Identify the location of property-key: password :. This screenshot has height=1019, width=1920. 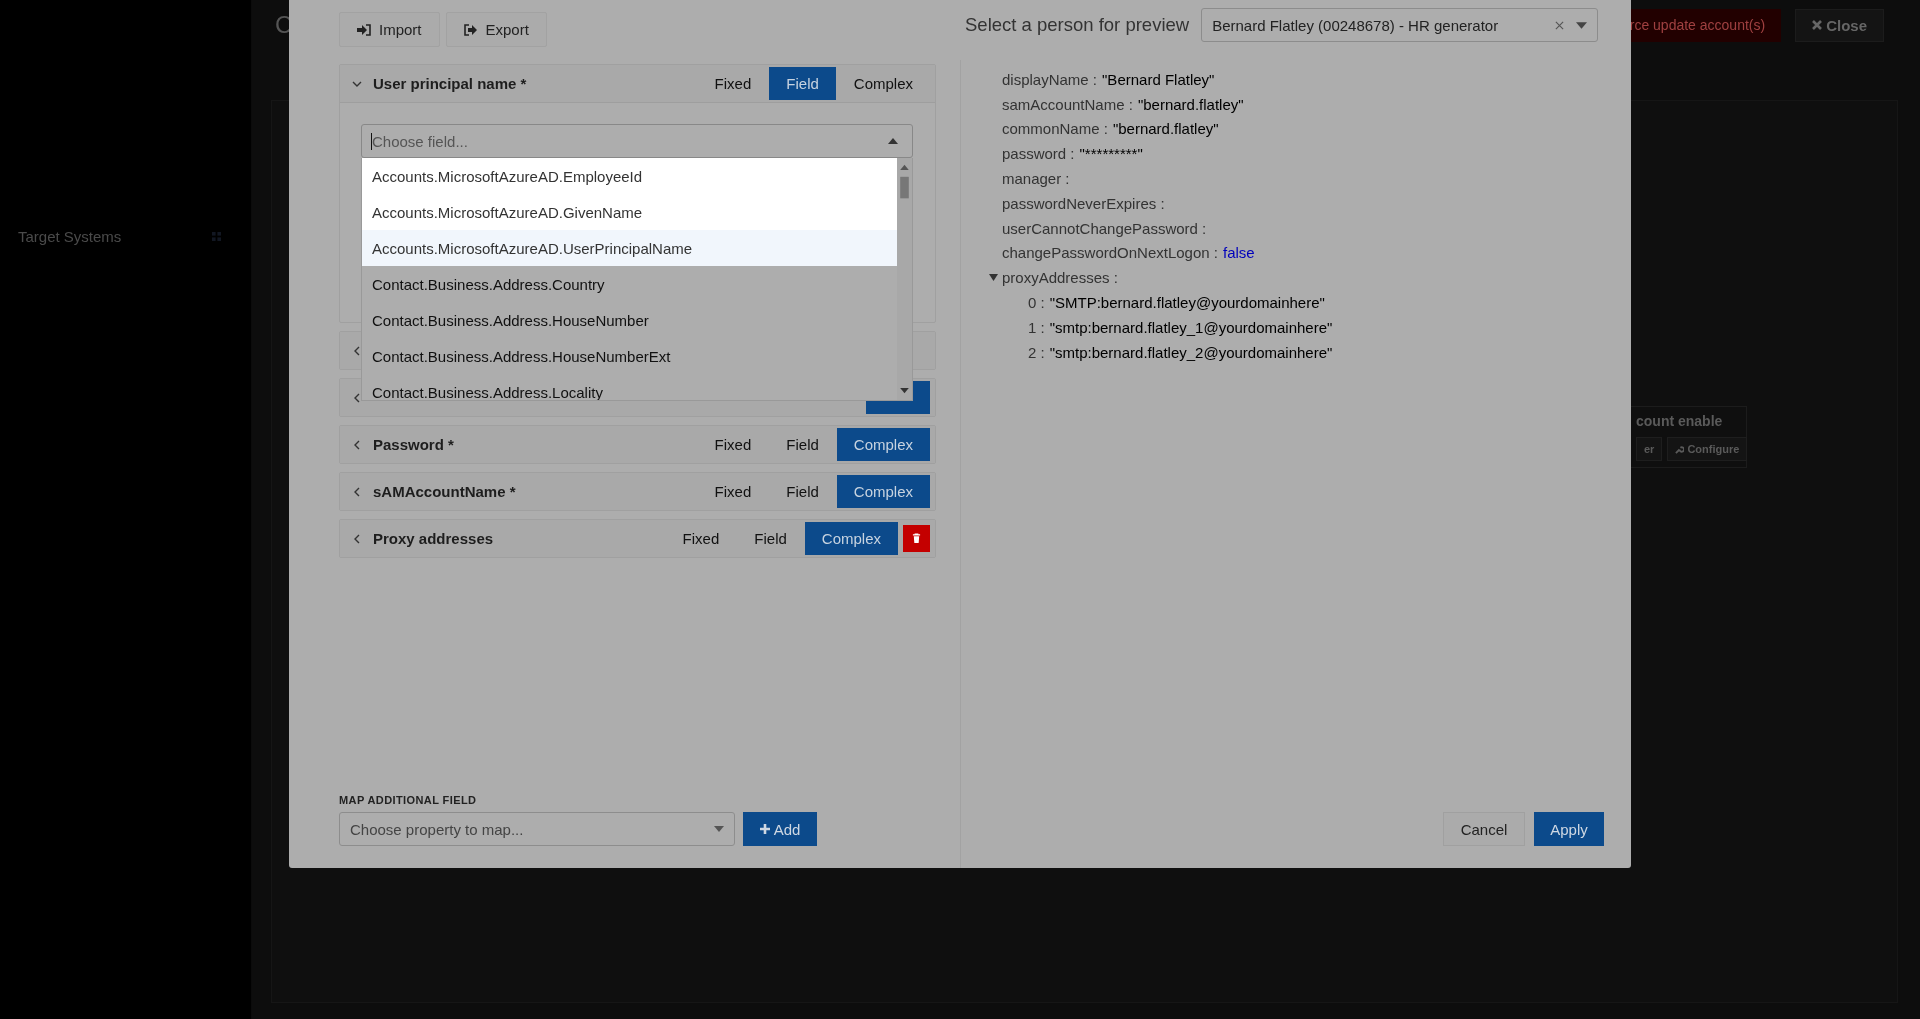
(1038, 154).